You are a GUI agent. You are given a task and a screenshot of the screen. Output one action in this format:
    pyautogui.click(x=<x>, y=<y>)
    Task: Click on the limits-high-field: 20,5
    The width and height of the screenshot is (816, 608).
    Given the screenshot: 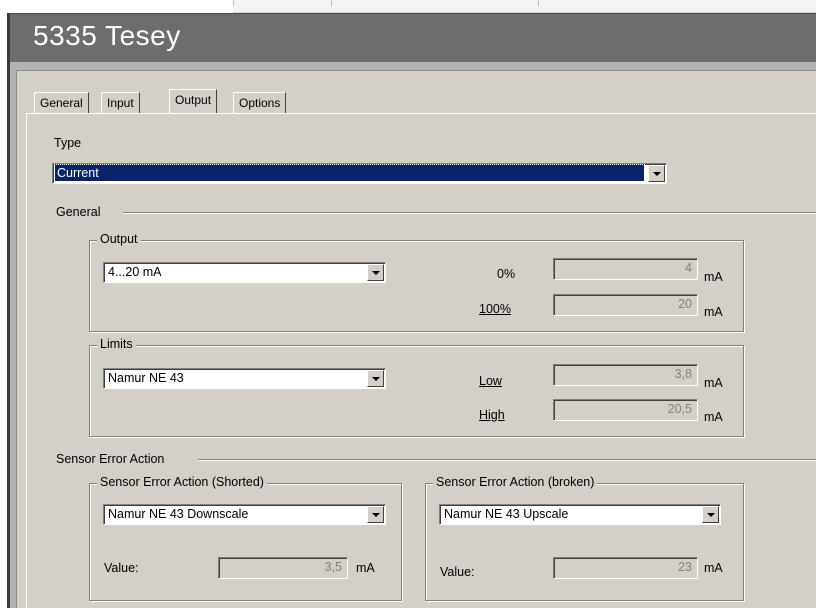 What is the action you would take?
    pyautogui.click(x=625, y=410)
    